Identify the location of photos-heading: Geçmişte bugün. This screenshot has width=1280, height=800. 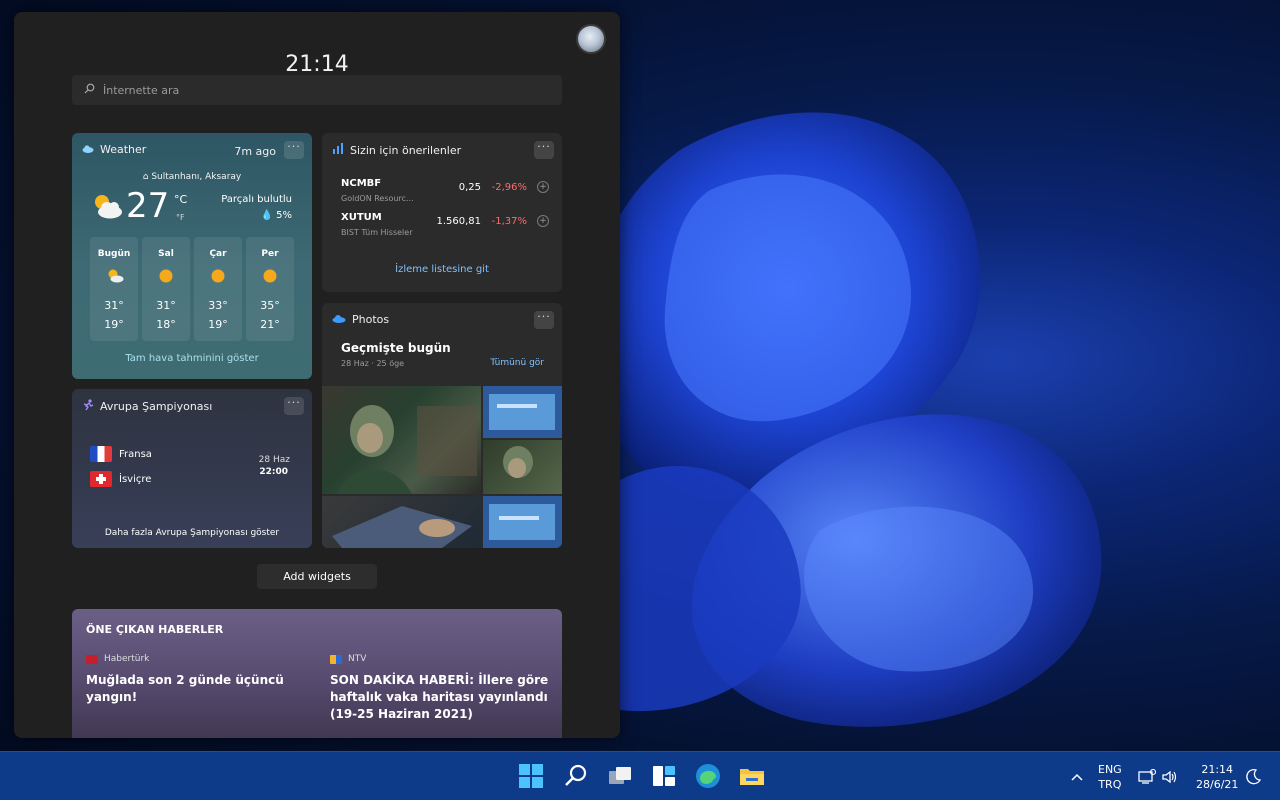
(396, 348).